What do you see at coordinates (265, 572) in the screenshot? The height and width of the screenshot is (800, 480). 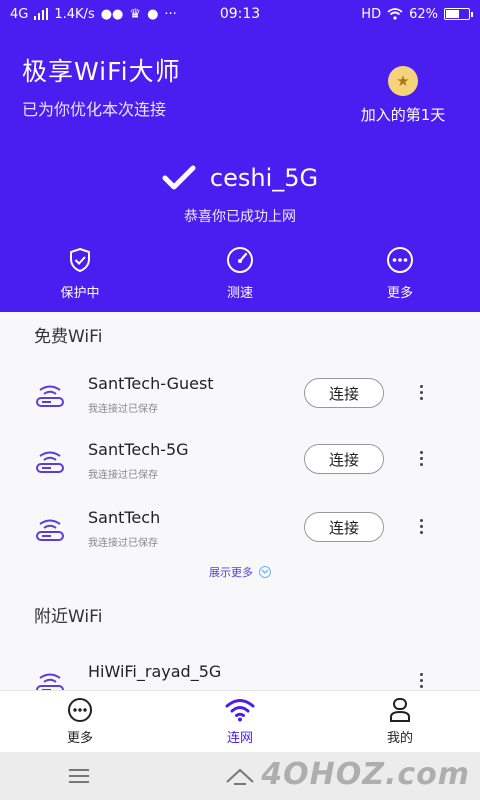 I see `chevron-down-icon` at bounding box center [265, 572].